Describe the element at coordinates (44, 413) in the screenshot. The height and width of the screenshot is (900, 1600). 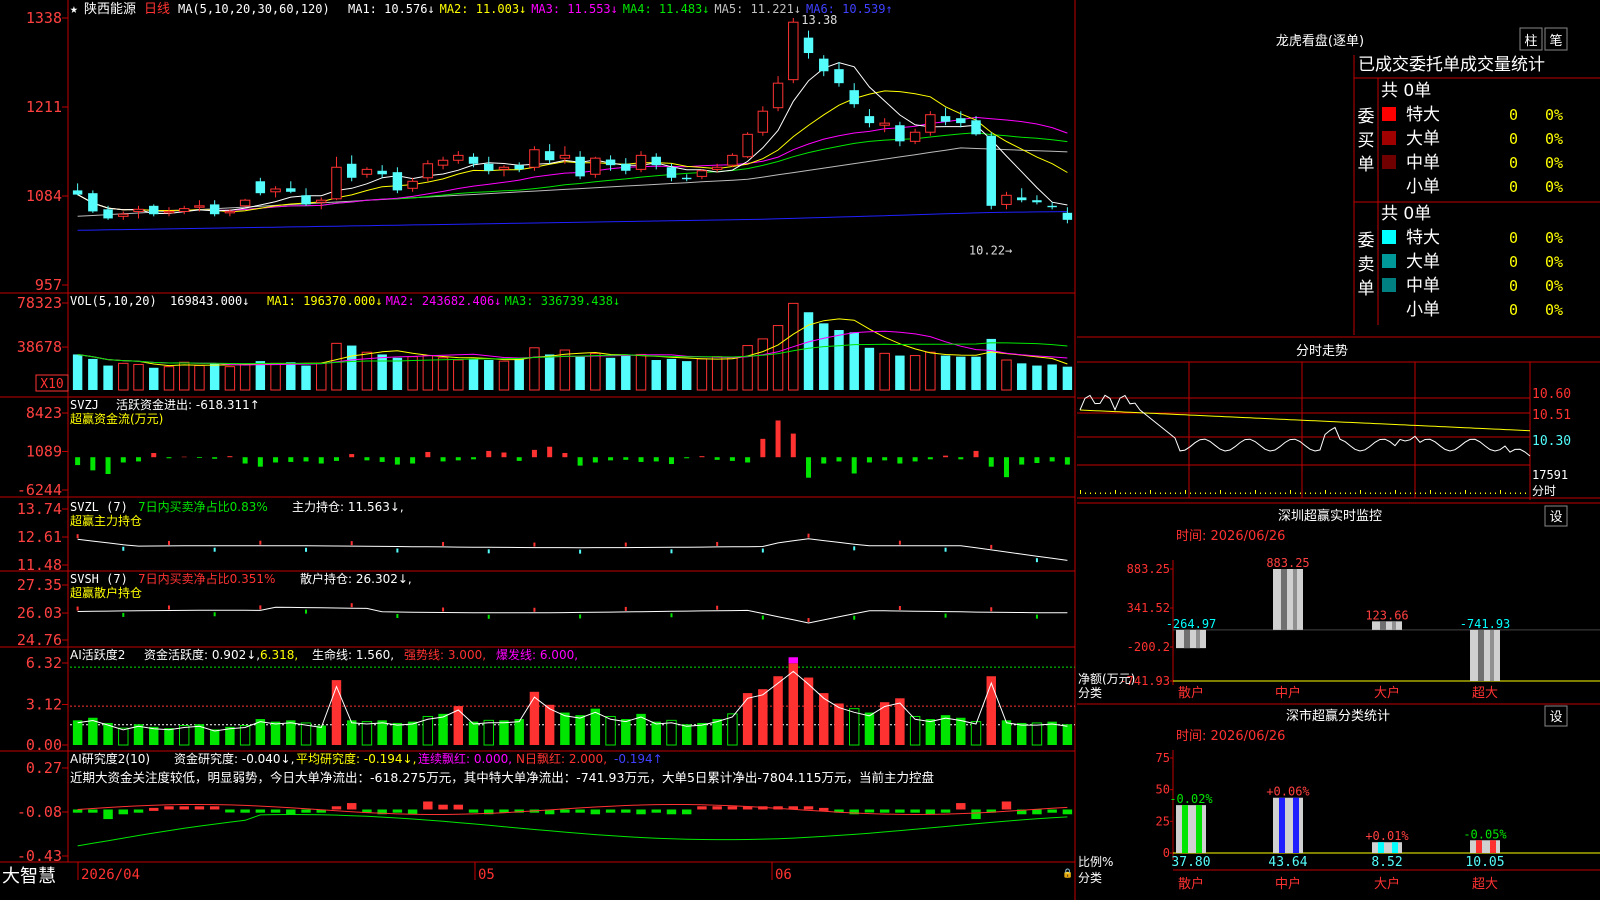
I see `svzj-tick-label: 8423` at that location.